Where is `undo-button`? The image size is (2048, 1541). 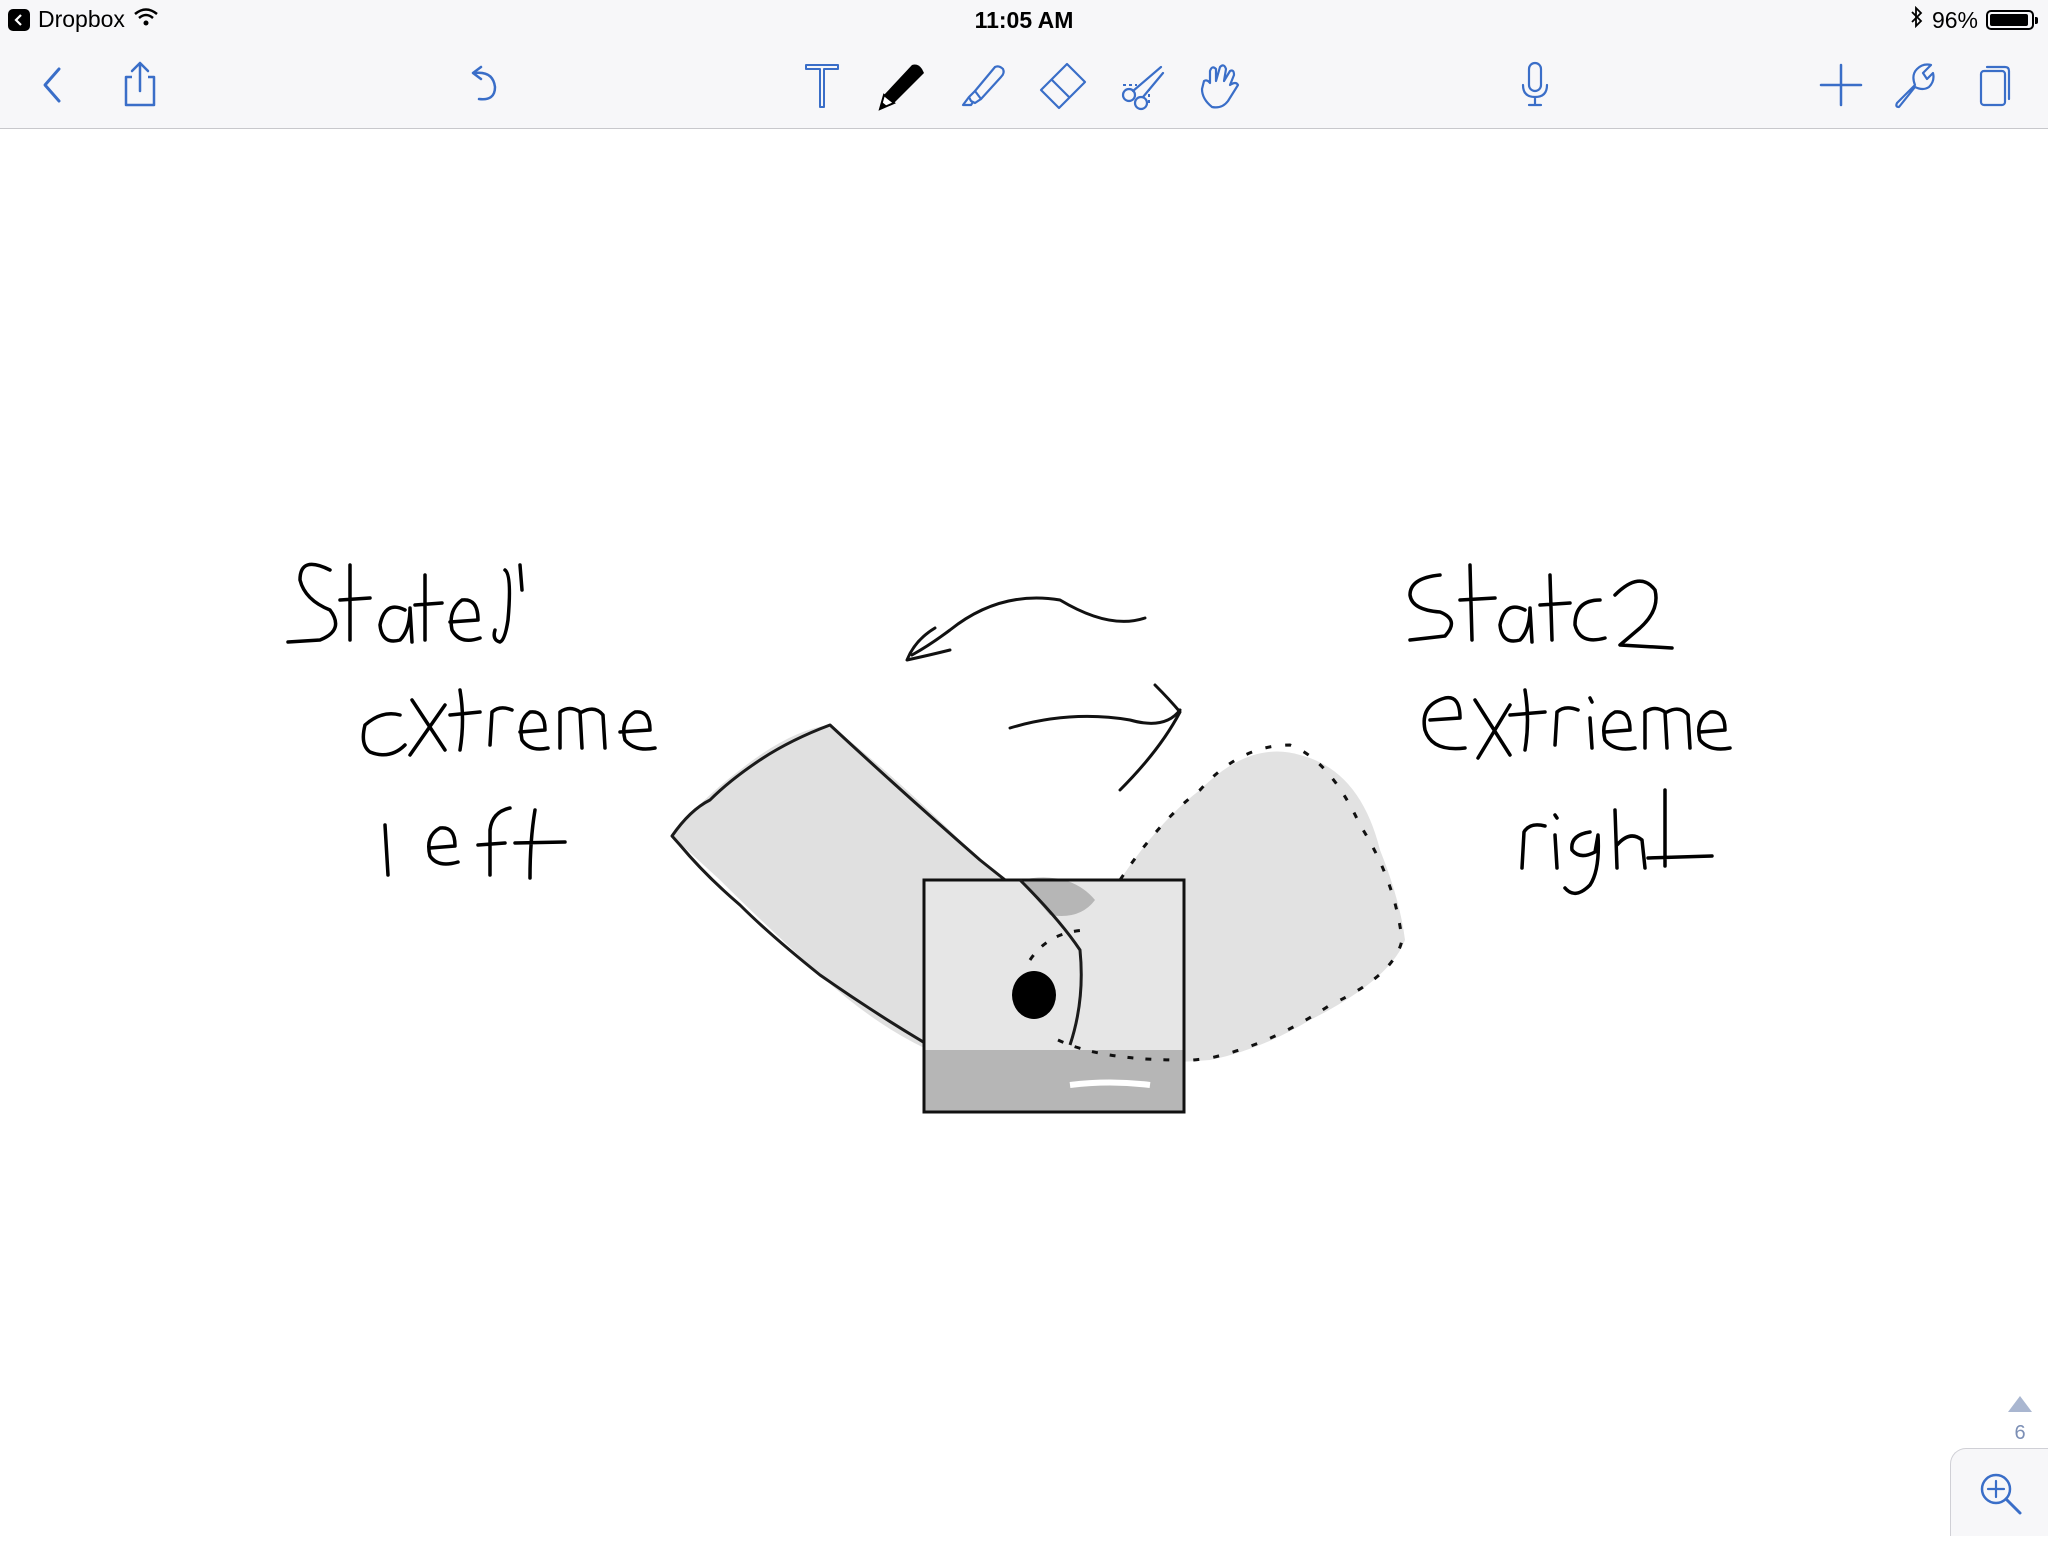 undo-button is located at coordinates (483, 85).